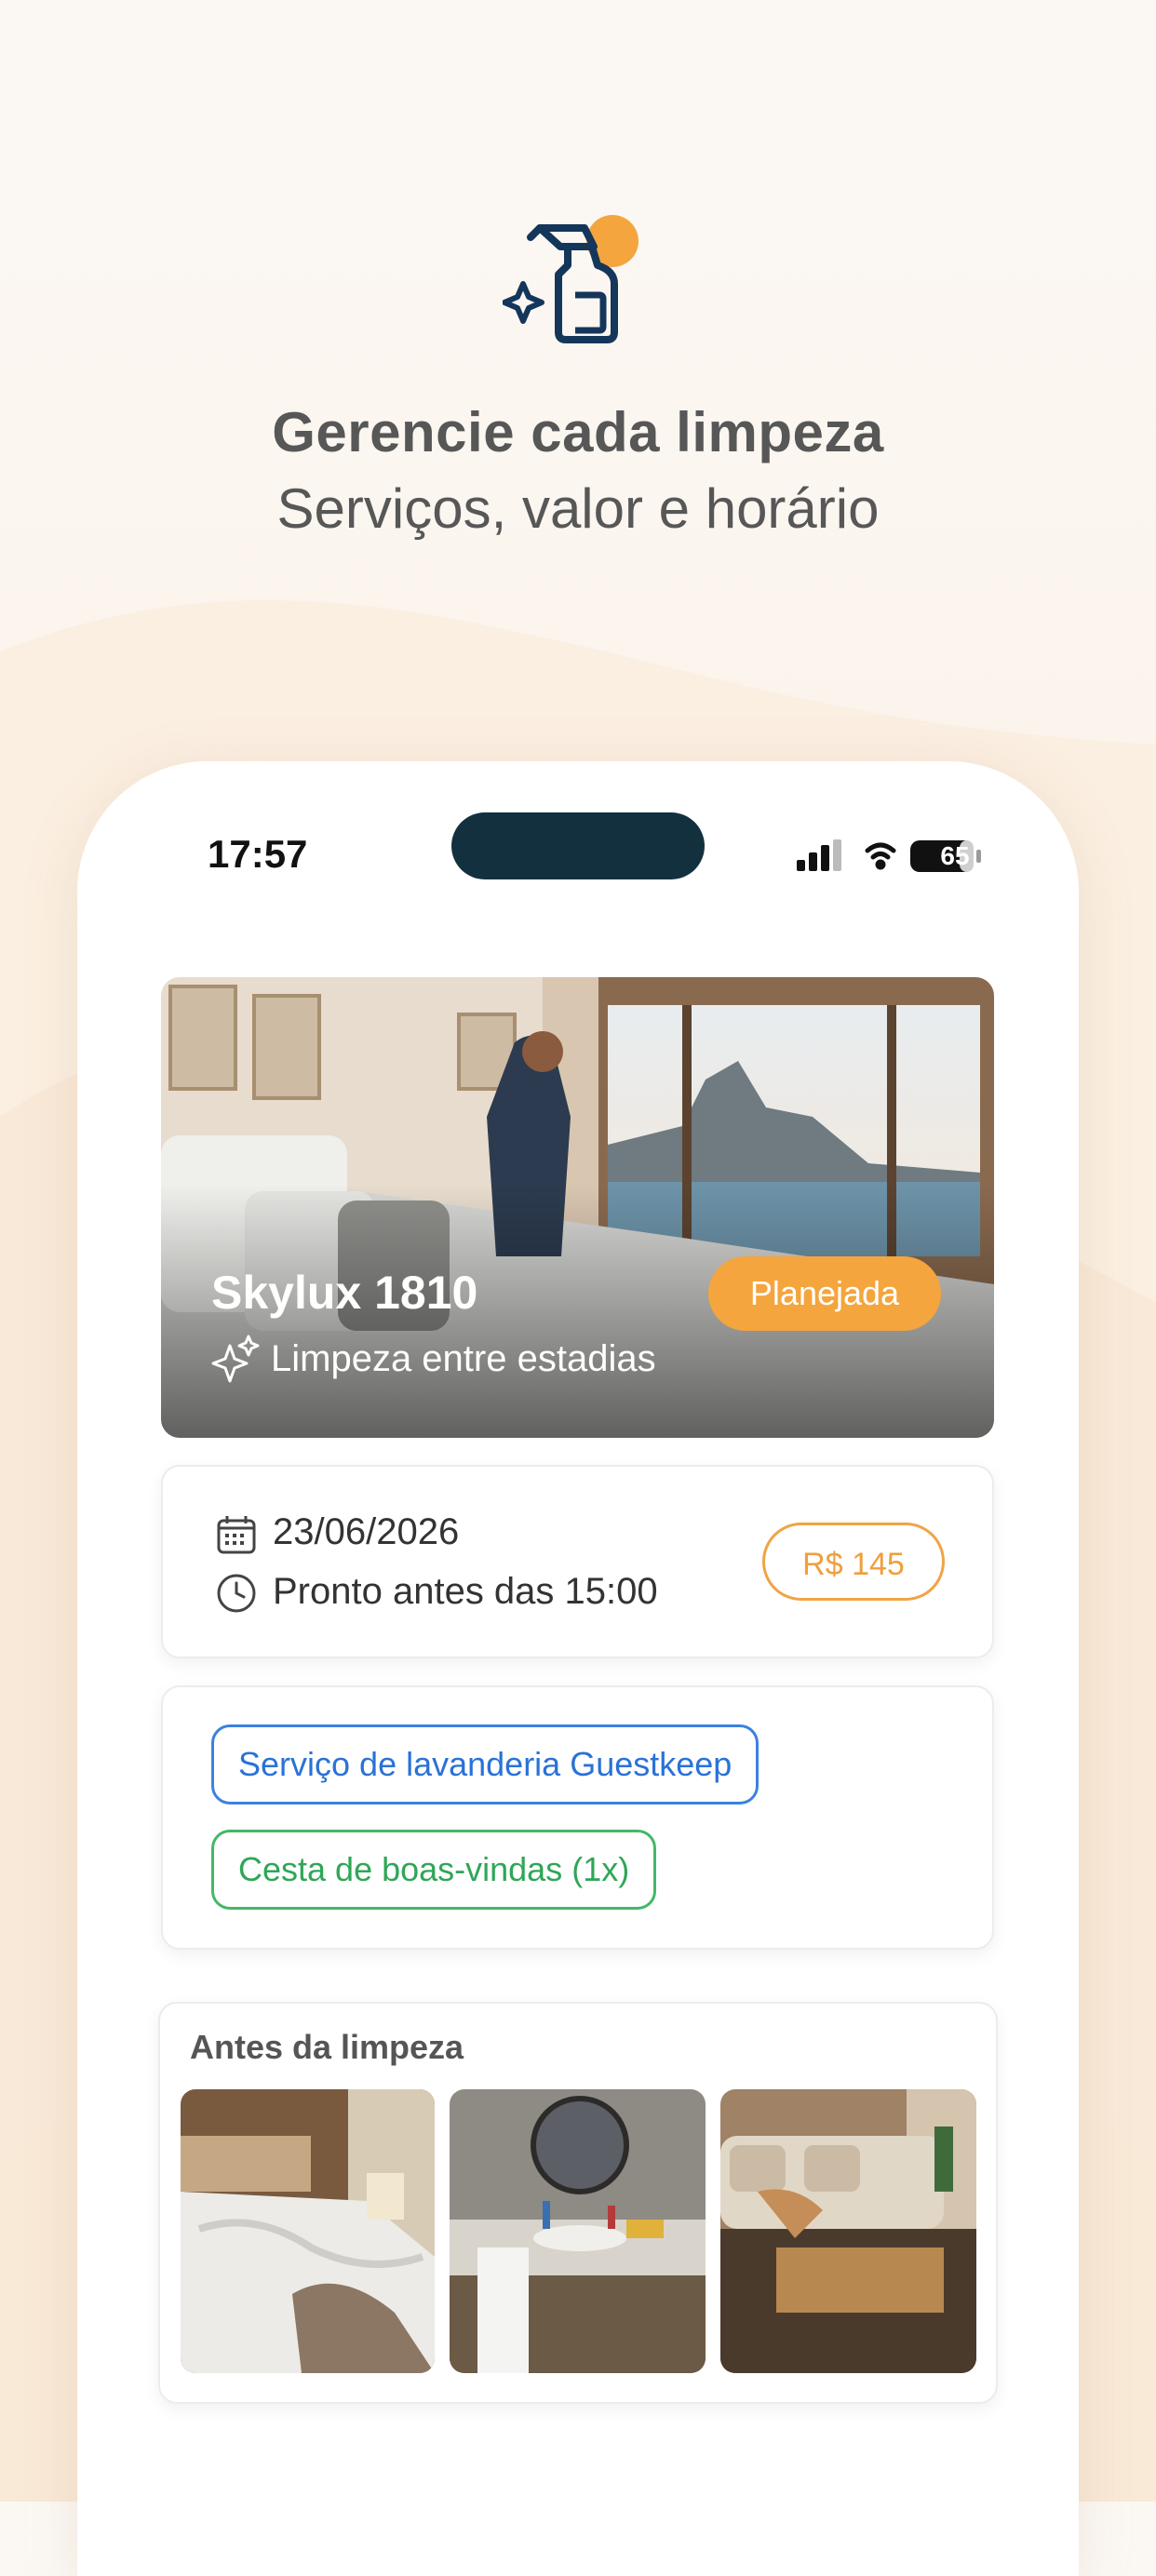 The image size is (1156, 2576). What do you see at coordinates (366, 1531) in the screenshot?
I see `cleaning-date: 23/06/2026` at bounding box center [366, 1531].